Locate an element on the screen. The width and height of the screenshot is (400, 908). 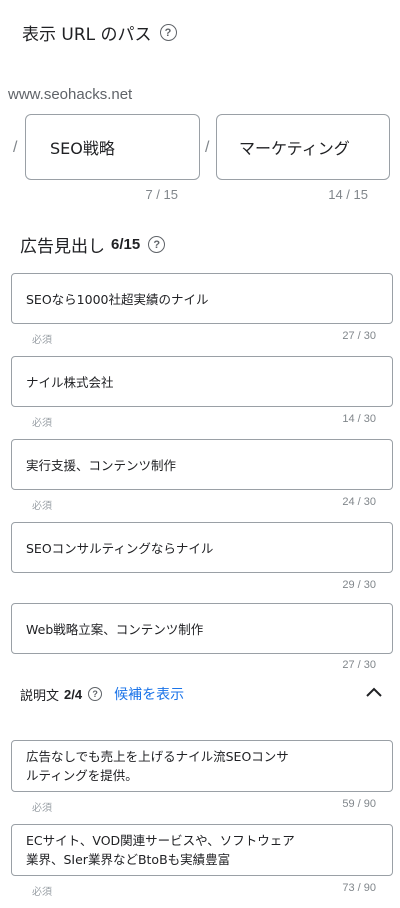
path2-counter: 14 / 15 is located at coordinates (348, 194).